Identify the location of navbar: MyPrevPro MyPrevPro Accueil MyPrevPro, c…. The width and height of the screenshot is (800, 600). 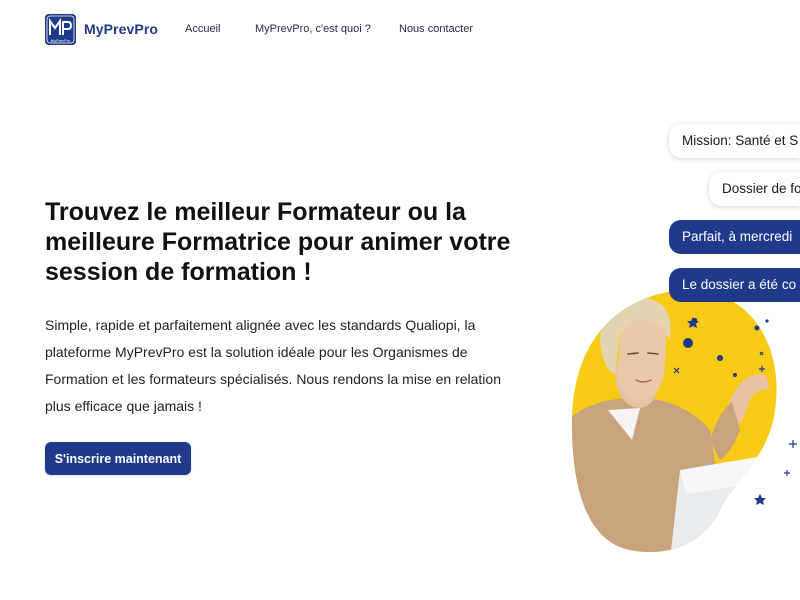
(400, 30).